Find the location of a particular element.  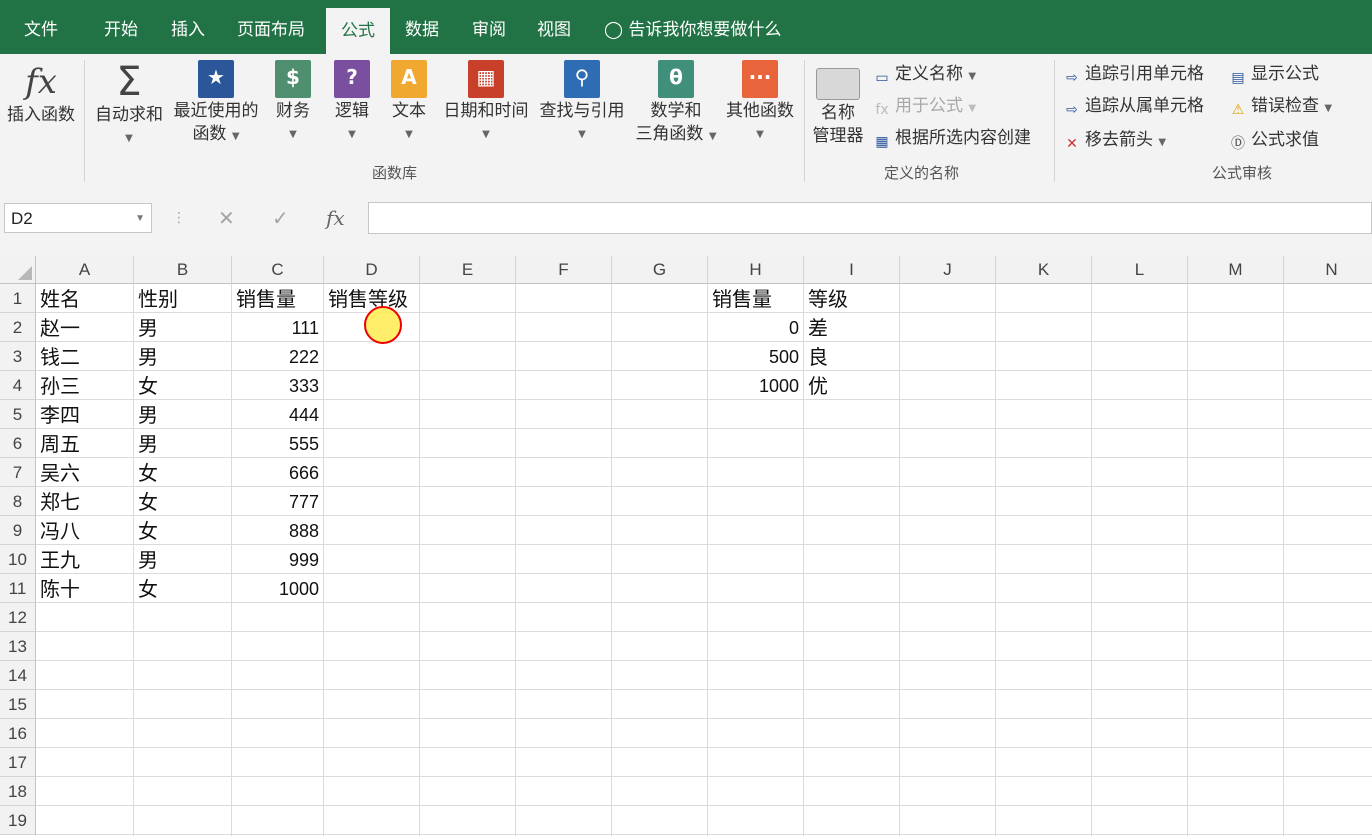

tab-data: 数据 is located at coordinates (422, 27).